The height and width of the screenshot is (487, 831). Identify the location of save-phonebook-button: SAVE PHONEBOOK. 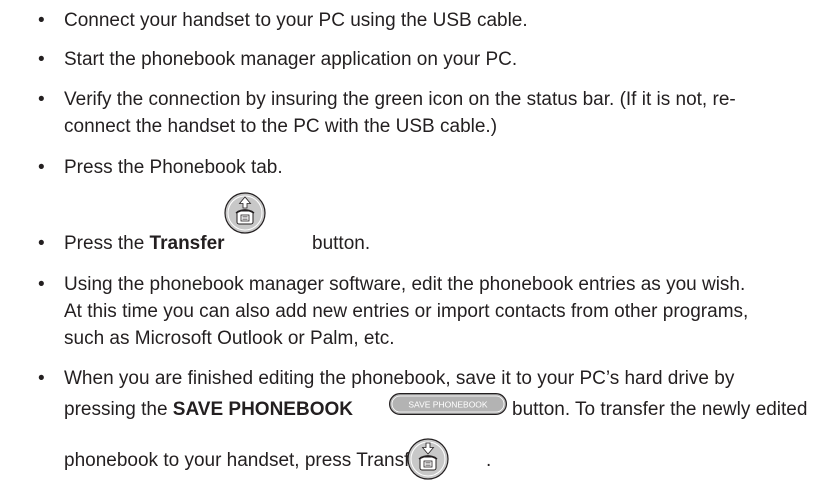
(448, 404).